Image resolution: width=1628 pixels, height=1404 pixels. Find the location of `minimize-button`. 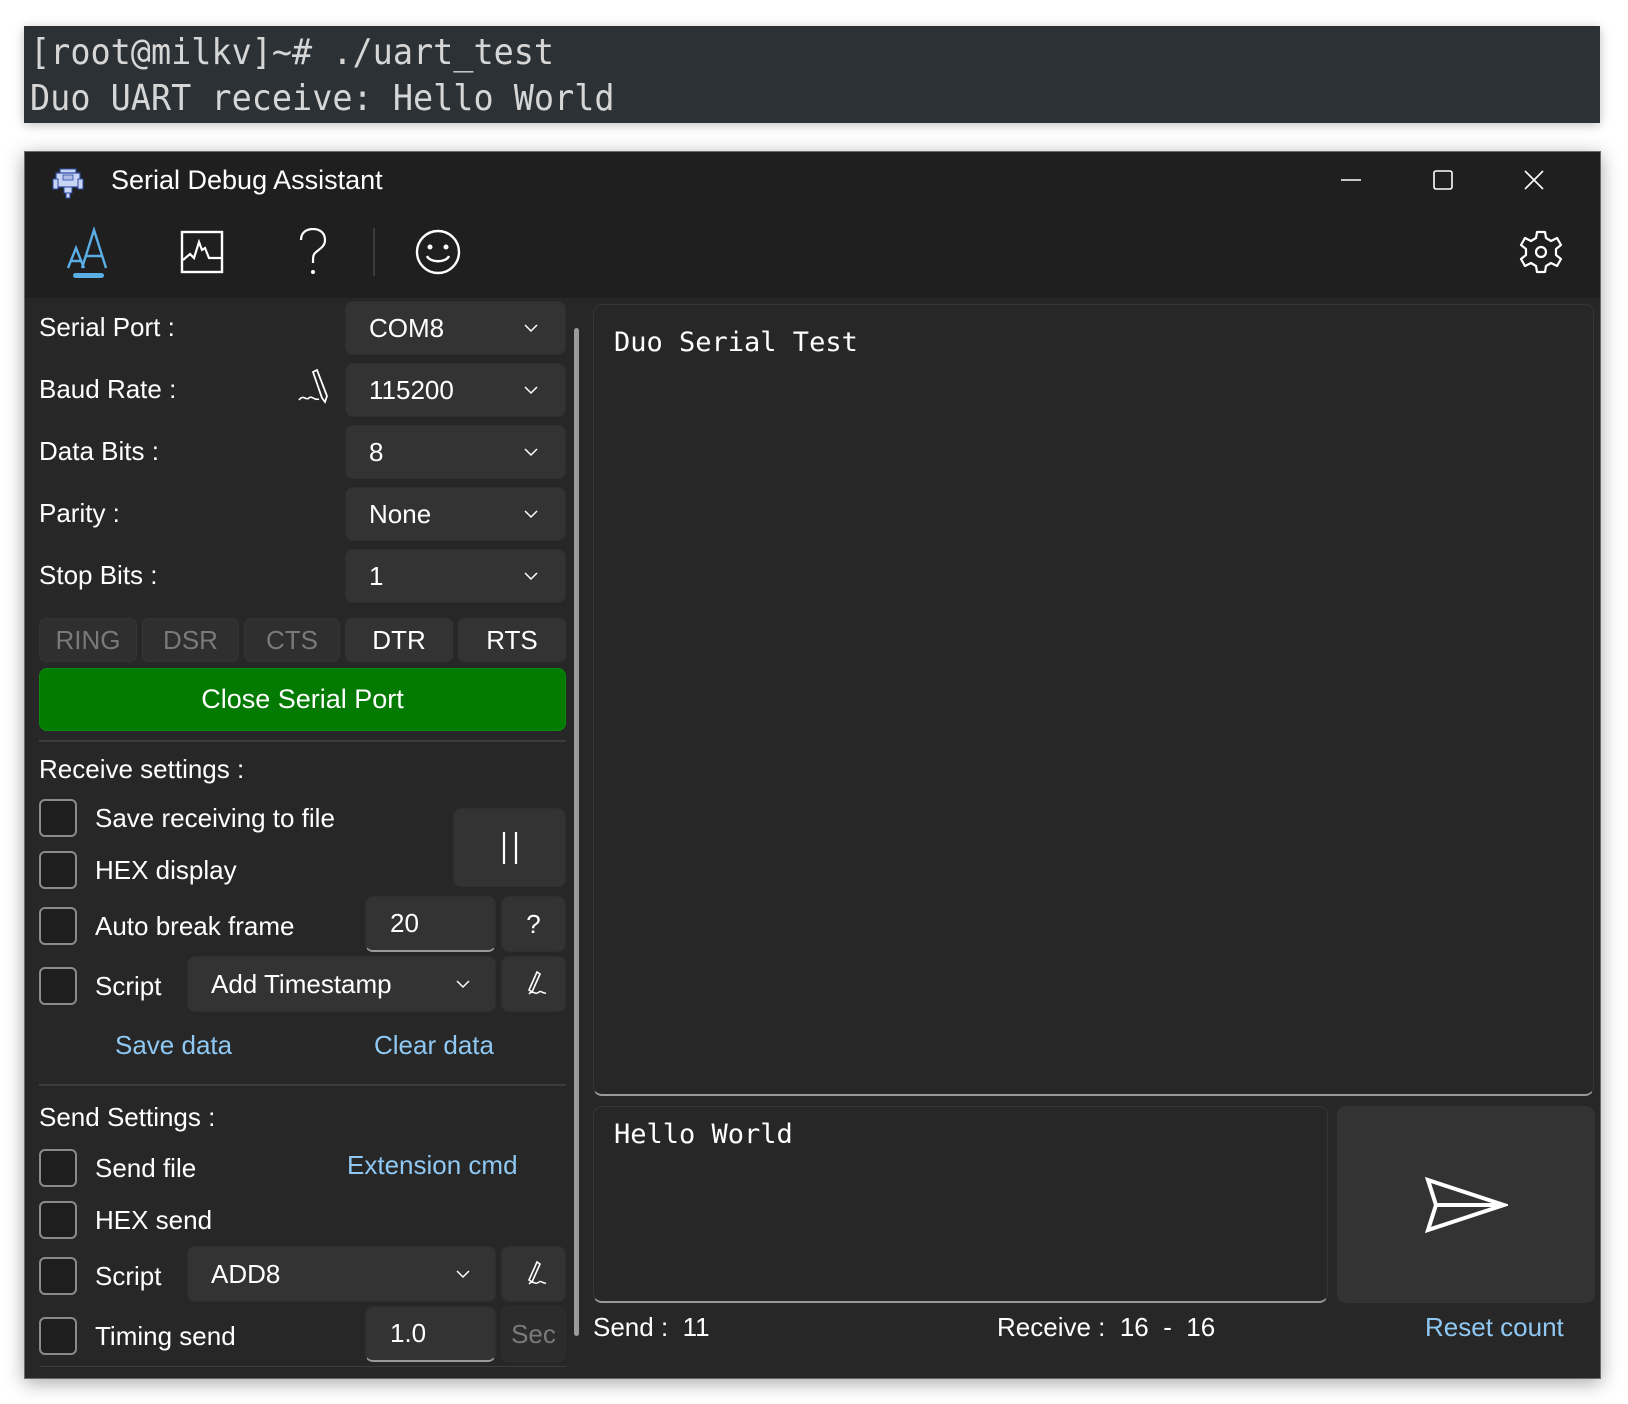

minimize-button is located at coordinates (1351, 180).